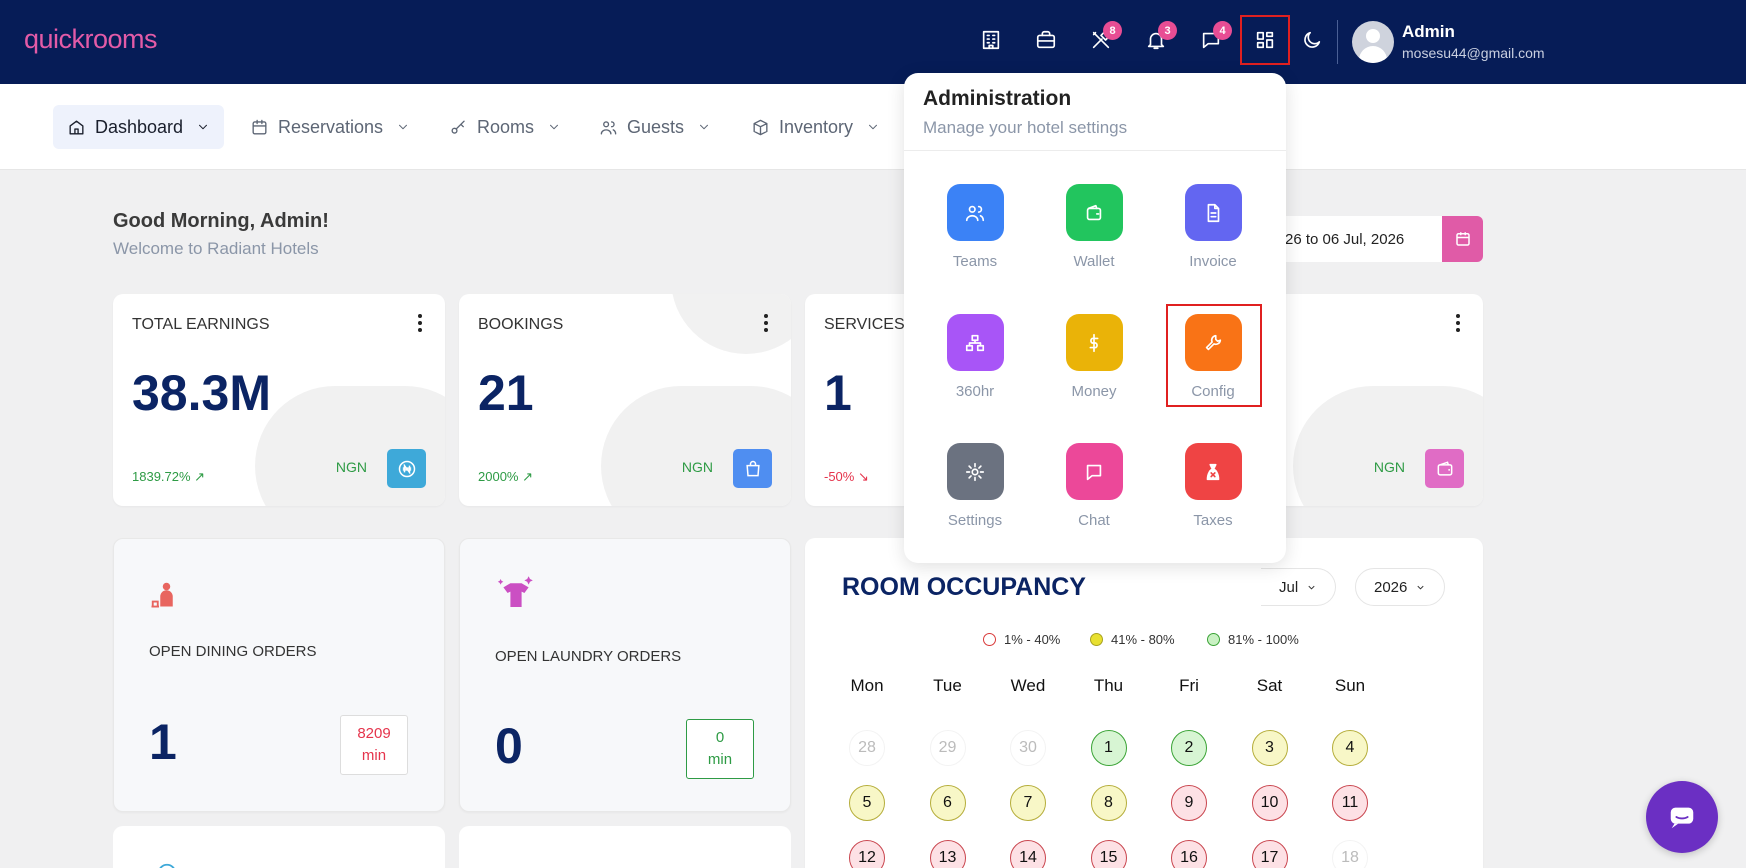  I want to click on stat-title: SERVICES, so click(864, 324).